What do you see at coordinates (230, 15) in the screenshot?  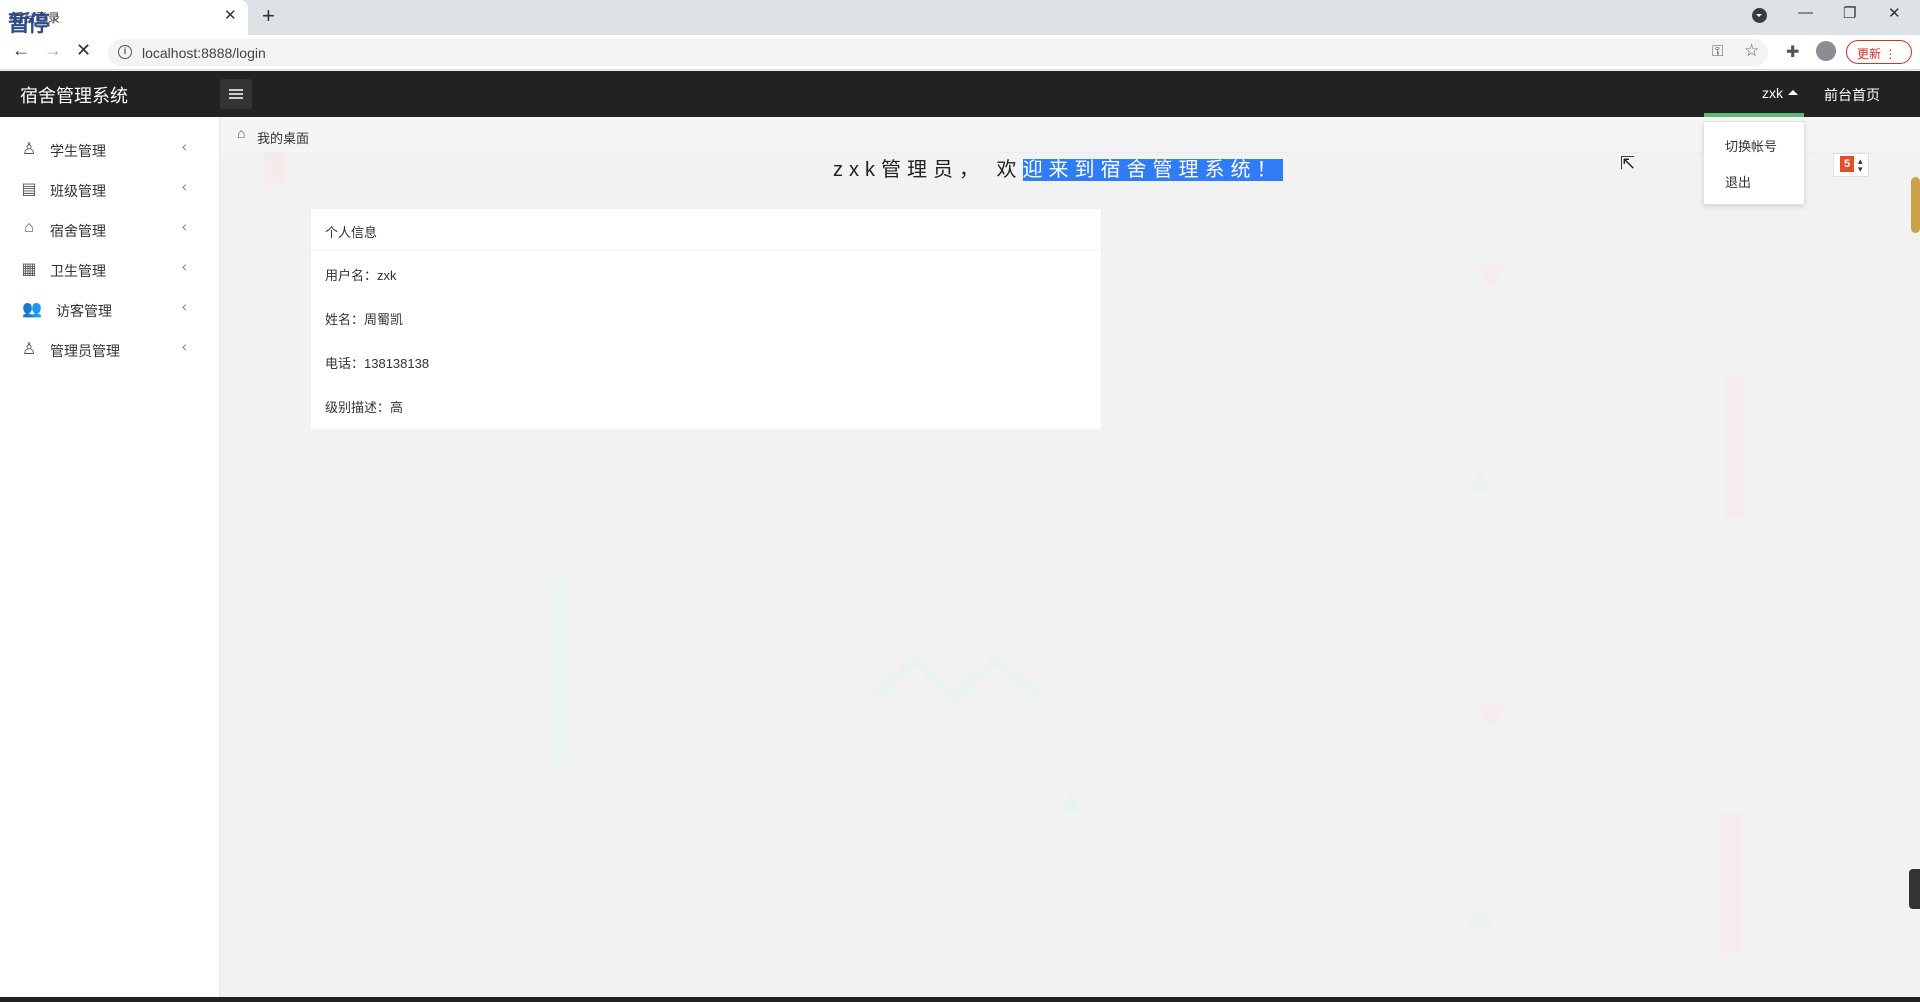 I see `tab-close-icon: ✕` at bounding box center [230, 15].